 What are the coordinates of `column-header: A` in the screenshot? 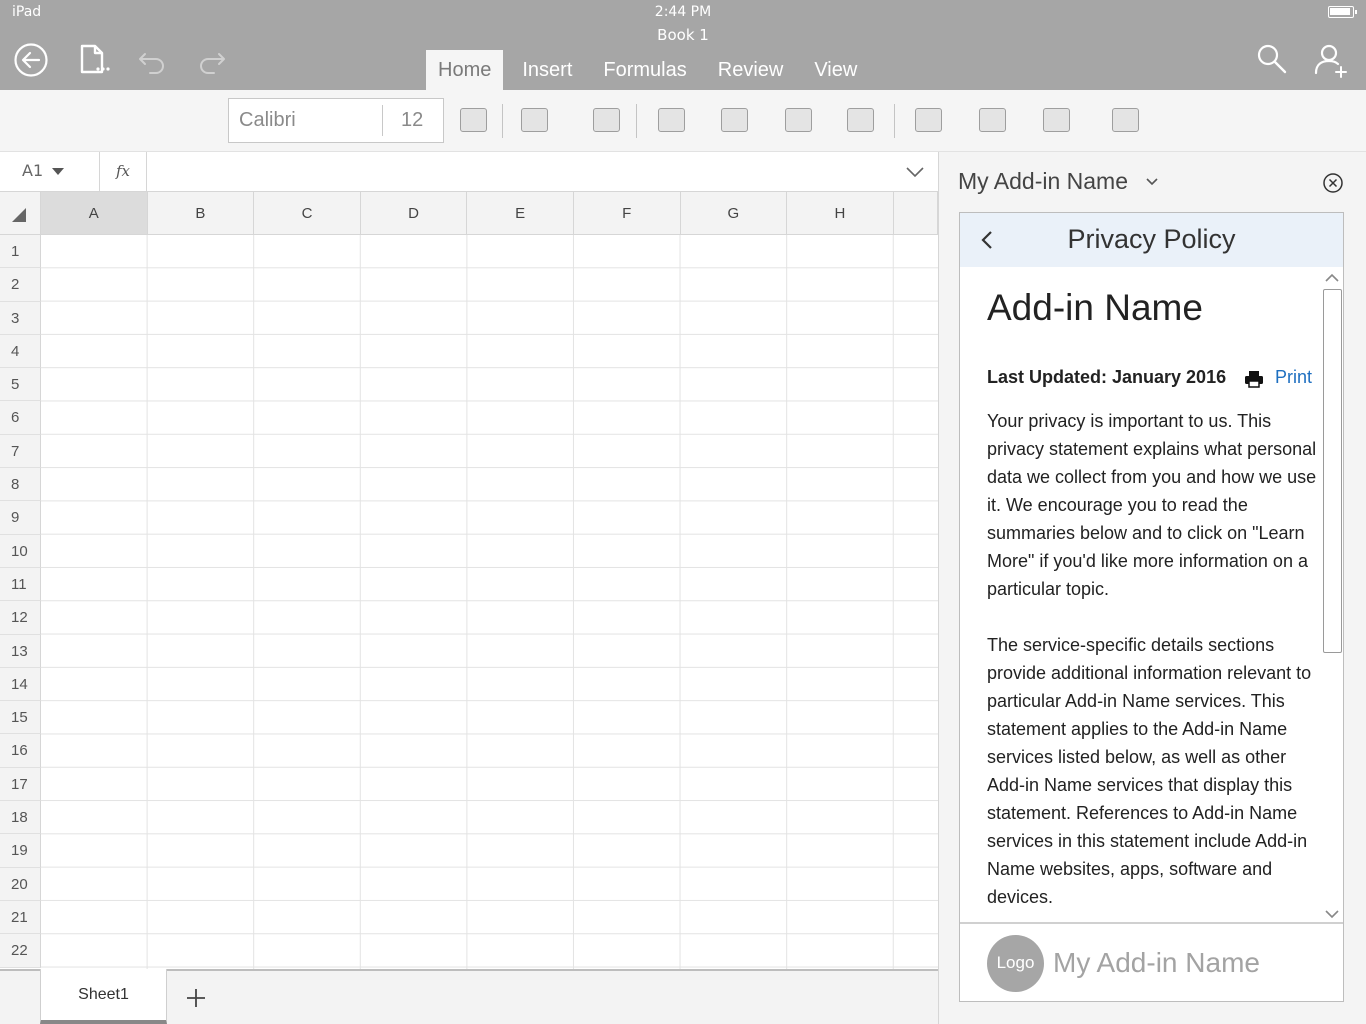 It's located at (94, 213).